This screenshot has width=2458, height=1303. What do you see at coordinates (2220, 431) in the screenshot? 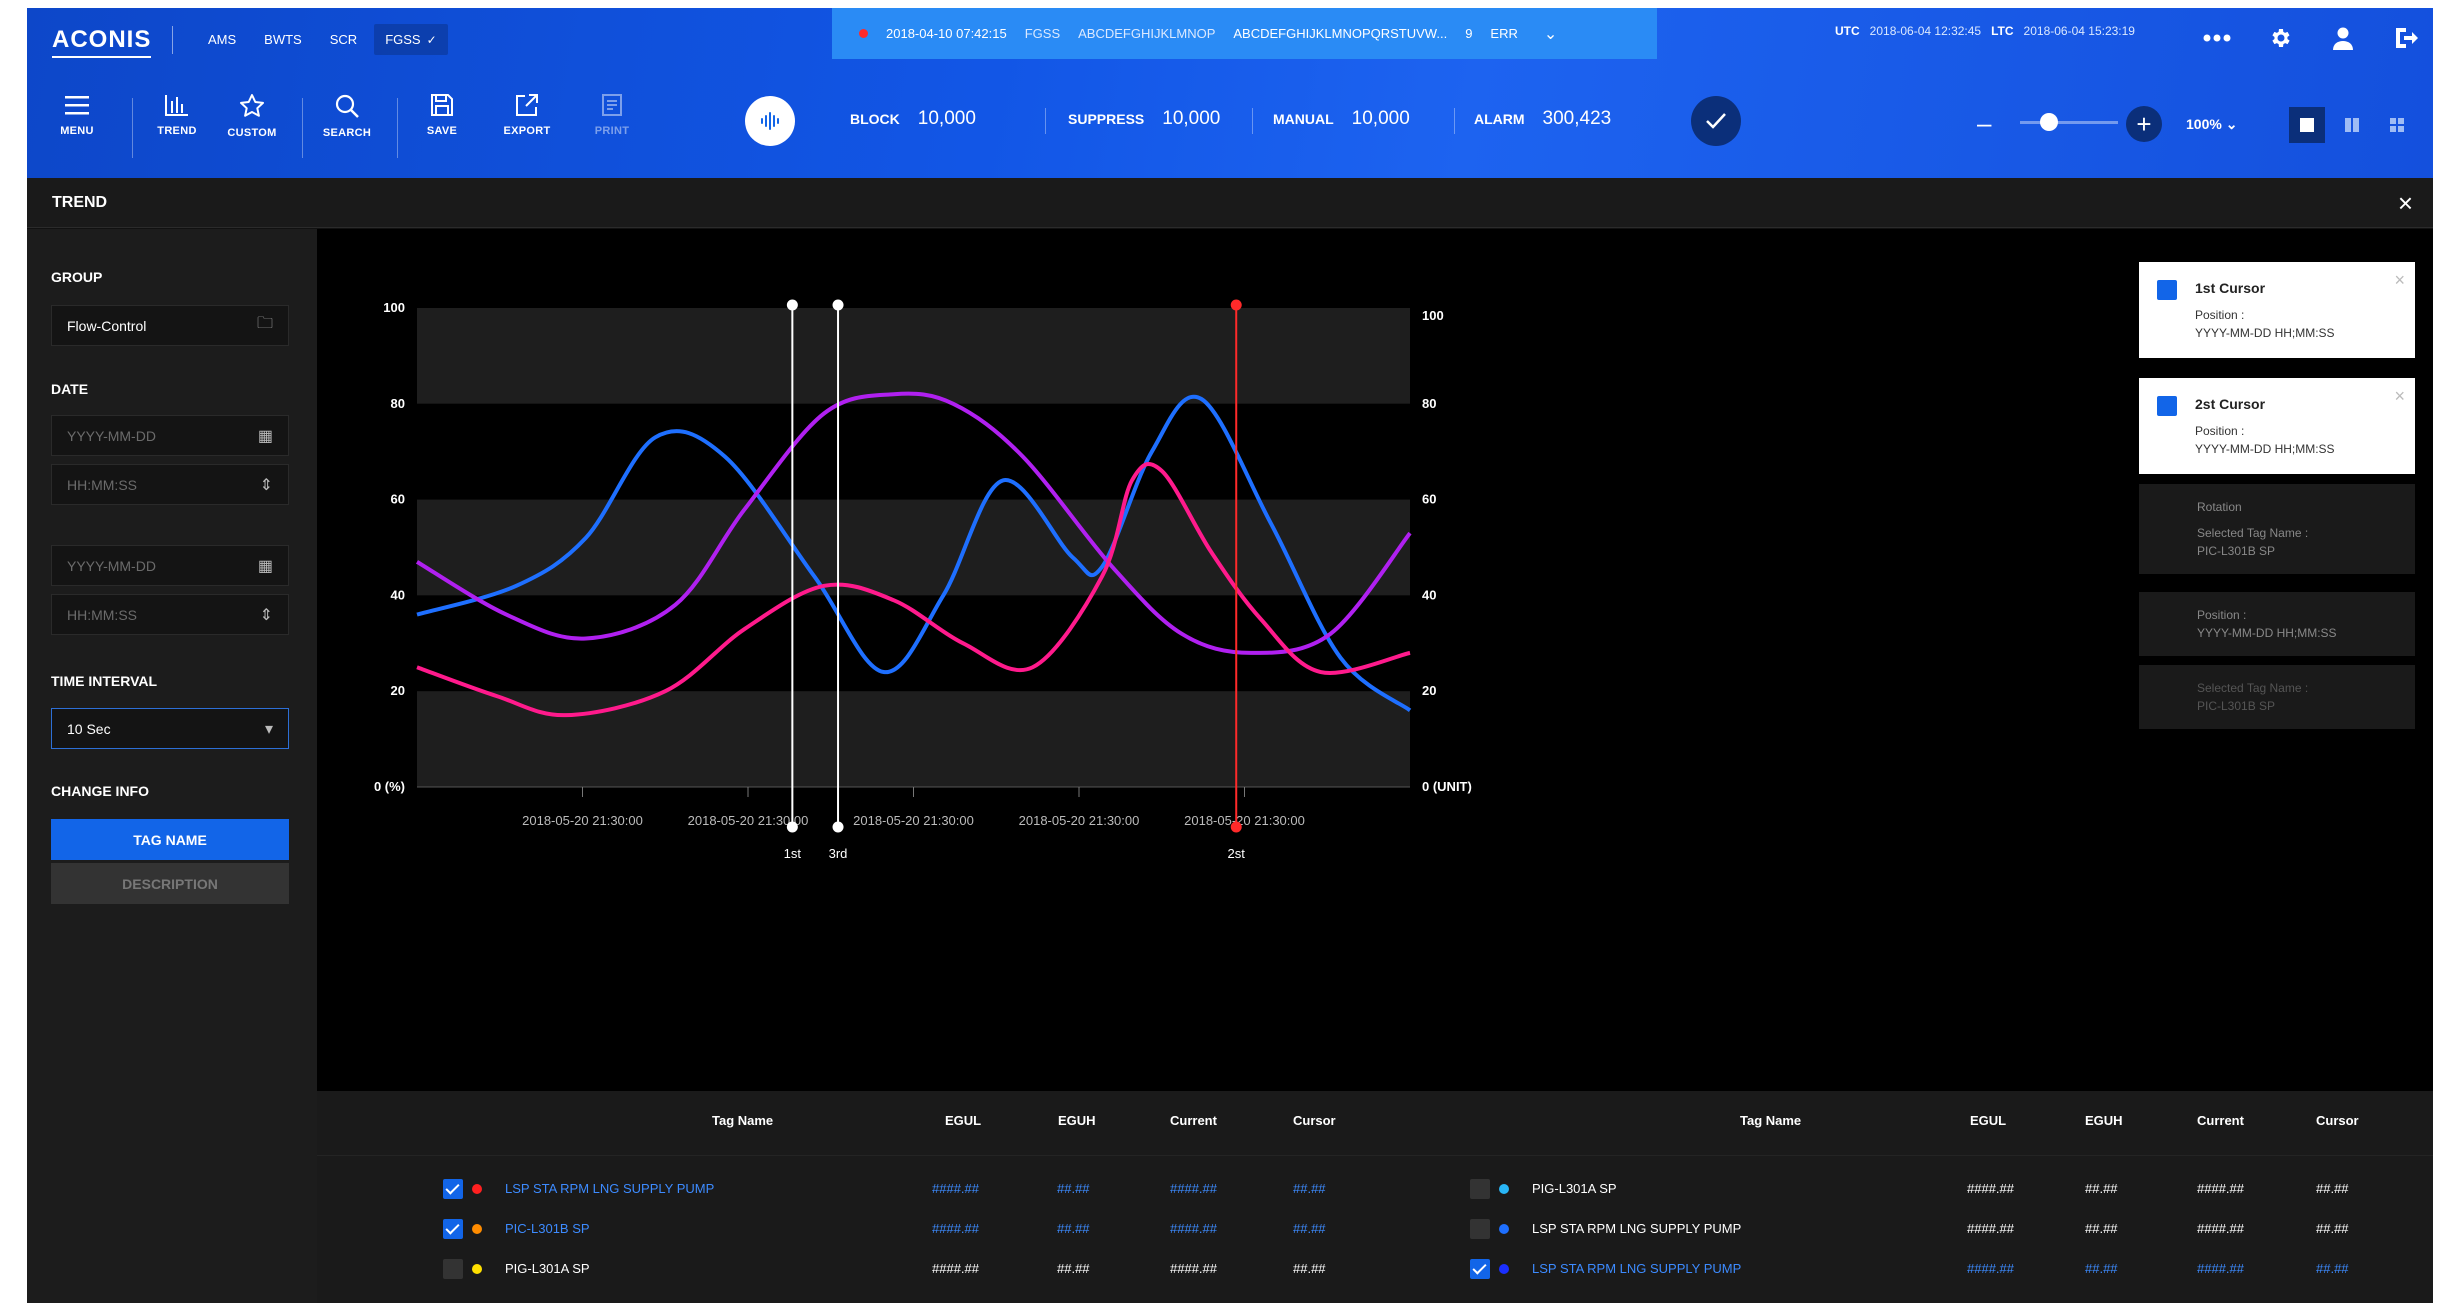
I see `position-label: Position :` at bounding box center [2220, 431].